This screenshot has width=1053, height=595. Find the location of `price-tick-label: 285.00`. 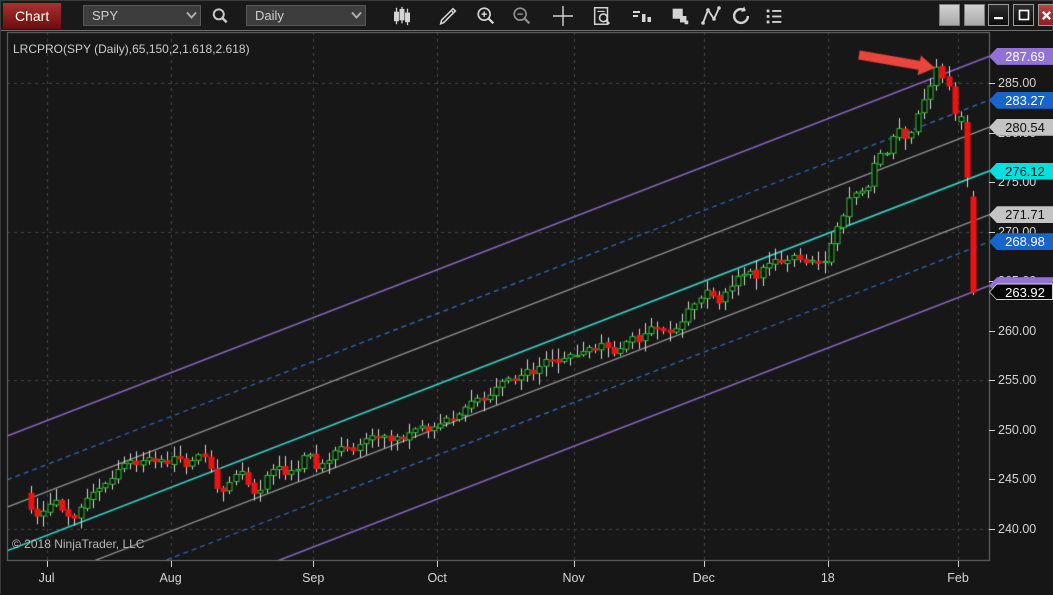

price-tick-label: 285.00 is located at coordinates (1021, 83).